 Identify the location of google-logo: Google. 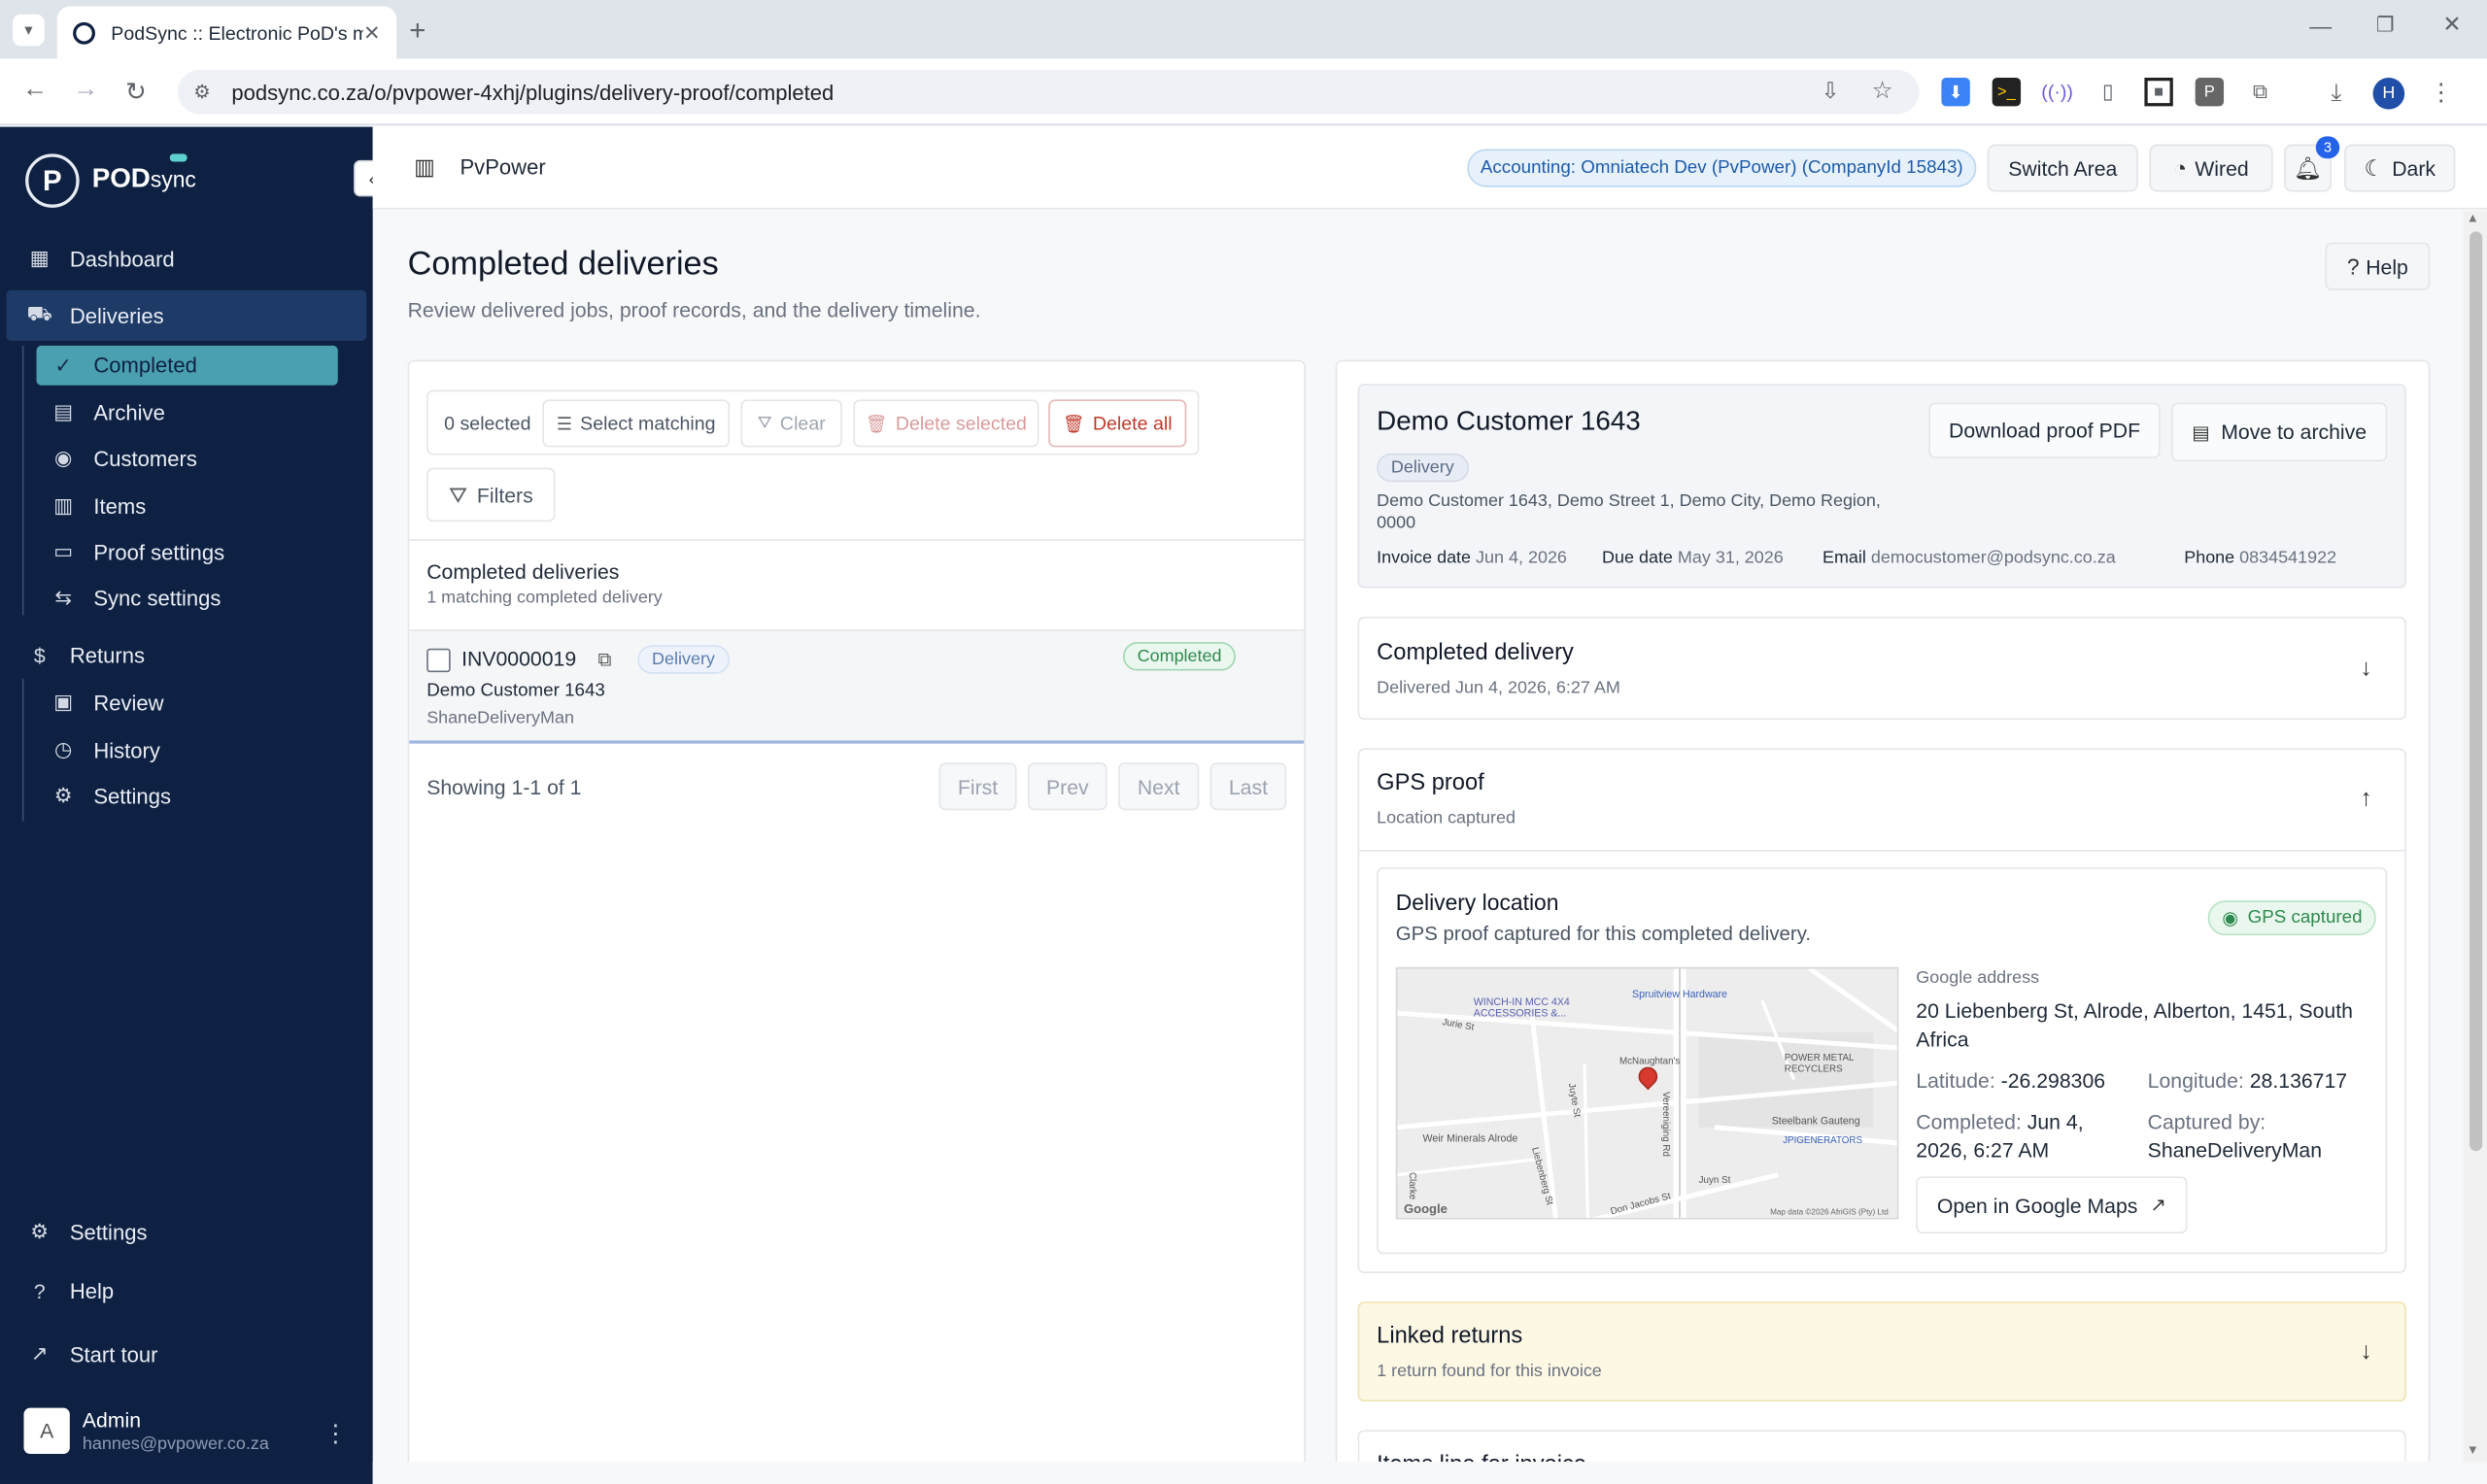
(1425, 1209).